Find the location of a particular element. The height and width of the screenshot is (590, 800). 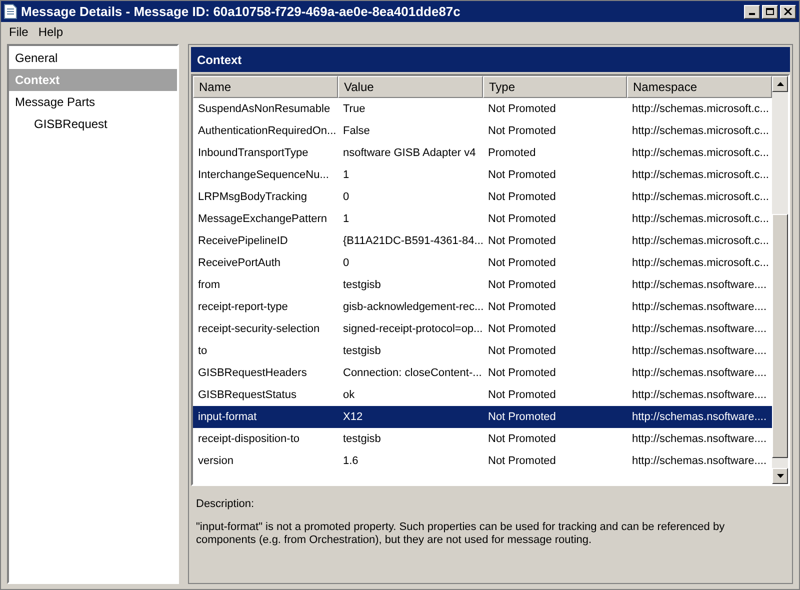

table-cell-text: InboundTransportType is located at coordinates (253, 153).